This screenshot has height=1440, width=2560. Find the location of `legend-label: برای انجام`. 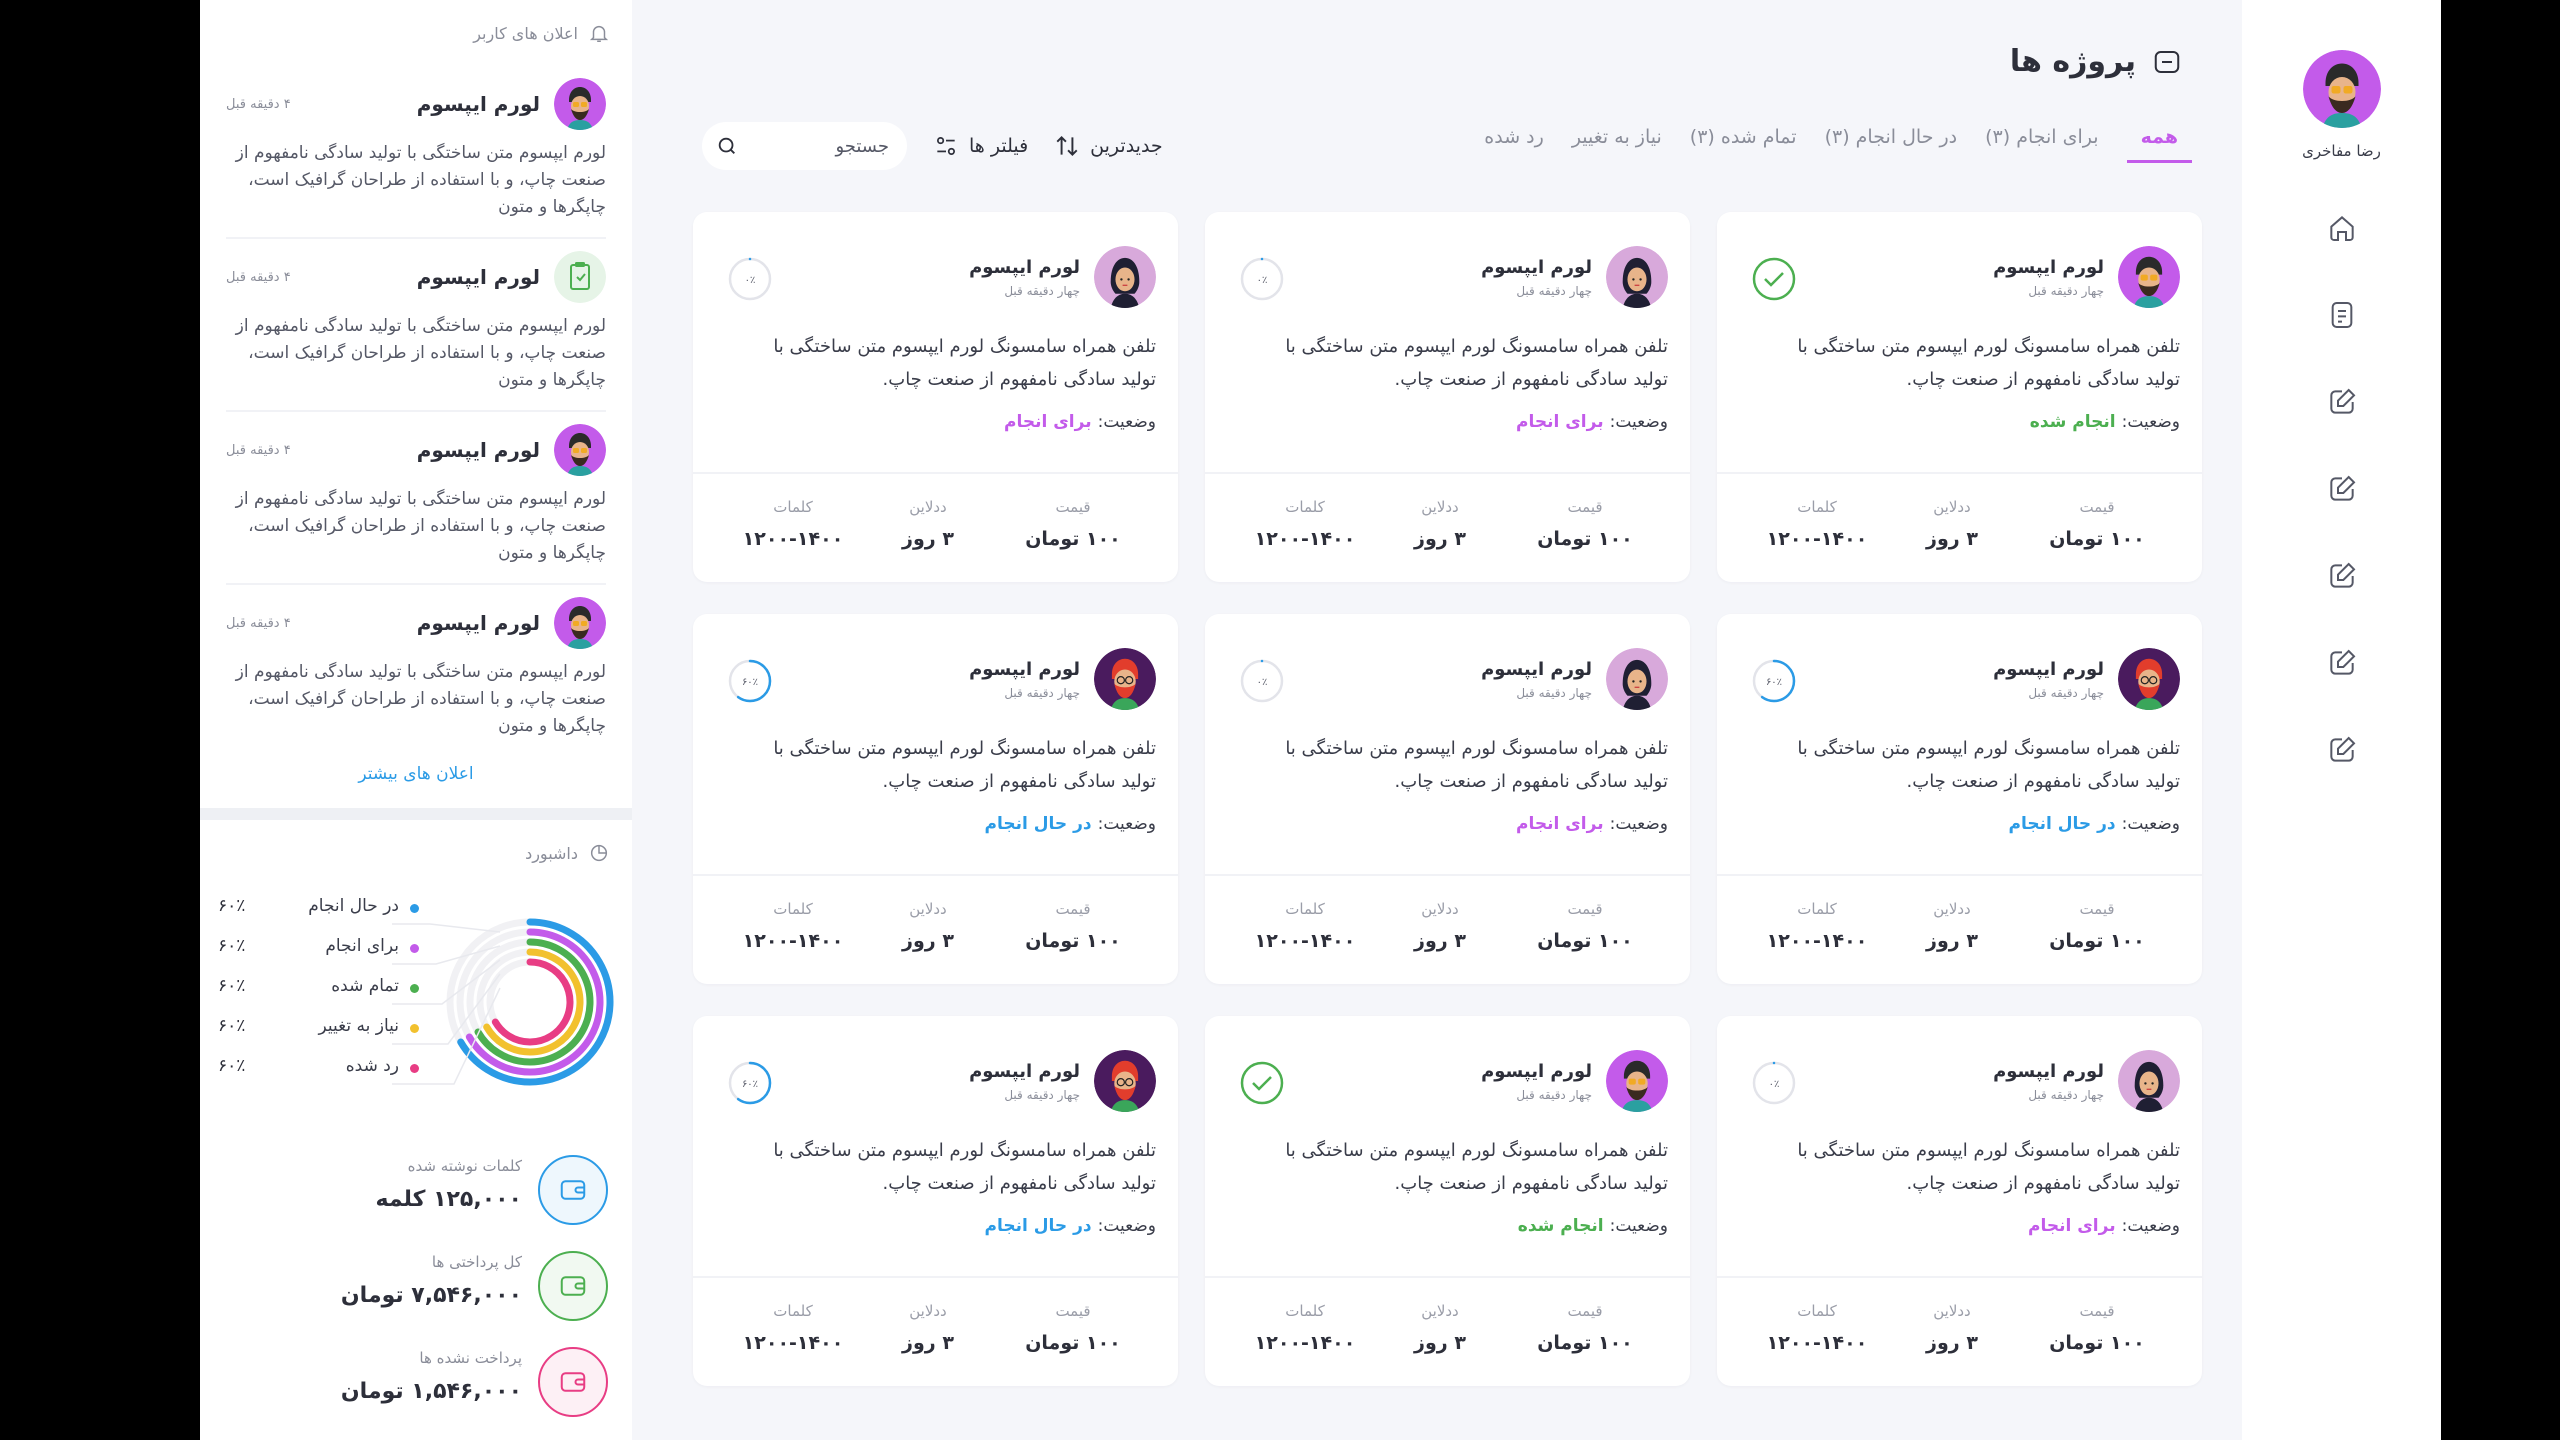

legend-label: برای انجام is located at coordinates (362, 946).